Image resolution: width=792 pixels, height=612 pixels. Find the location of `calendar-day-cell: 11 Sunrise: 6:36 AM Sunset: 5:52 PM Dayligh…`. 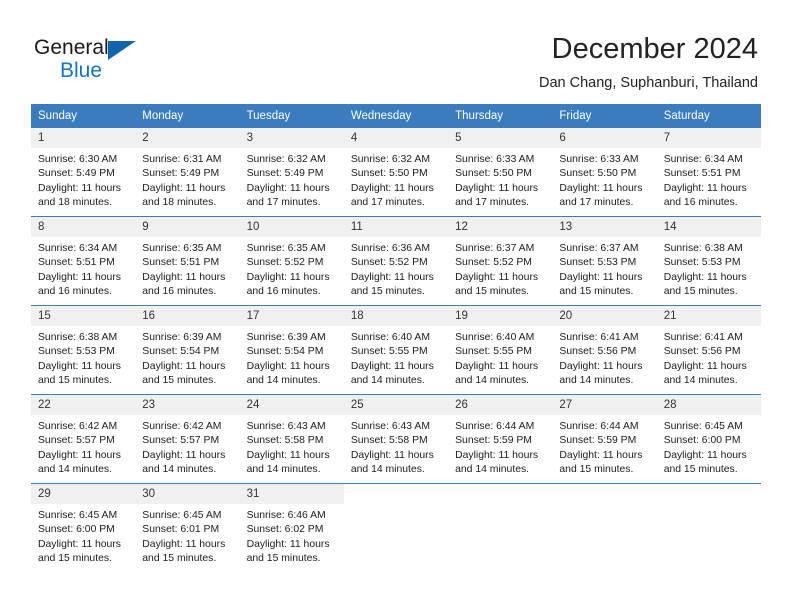

calendar-day-cell: 11 Sunrise: 6:36 AM Sunset: 5:52 PM Dayligh… is located at coordinates (396, 261).